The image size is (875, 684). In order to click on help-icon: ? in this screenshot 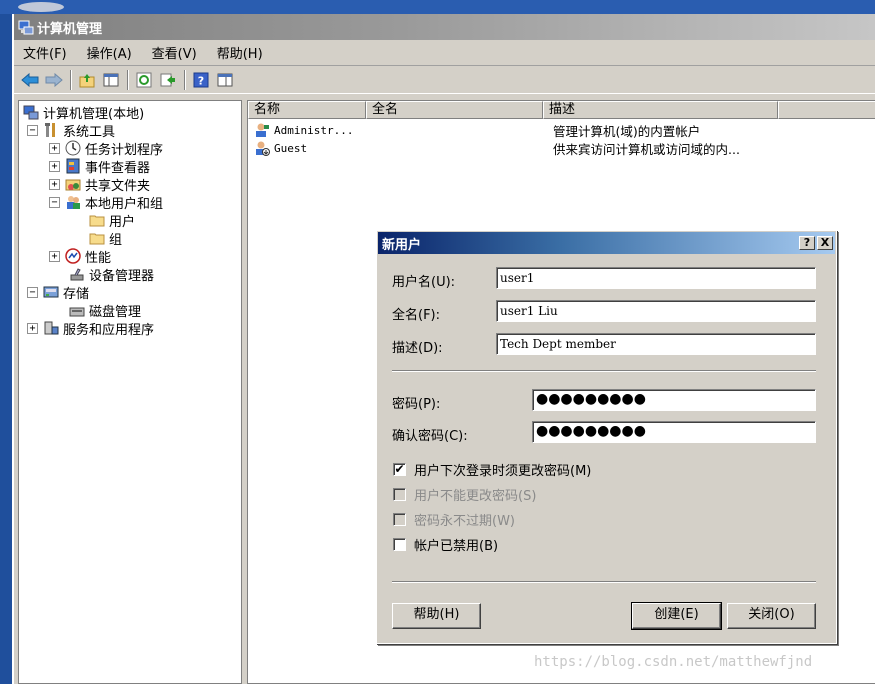, I will do `click(201, 80)`.